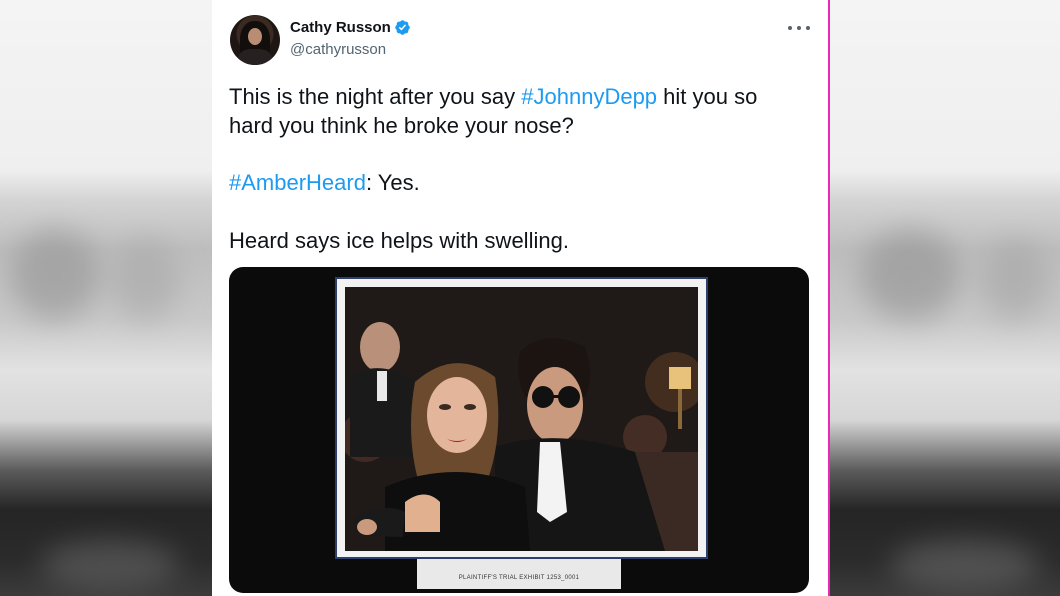 The height and width of the screenshot is (596, 1060). I want to click on exhibit-label-box: PLAINTIFF'S TRIAL EXHIBIT 1253_0001, so click(519, 574).